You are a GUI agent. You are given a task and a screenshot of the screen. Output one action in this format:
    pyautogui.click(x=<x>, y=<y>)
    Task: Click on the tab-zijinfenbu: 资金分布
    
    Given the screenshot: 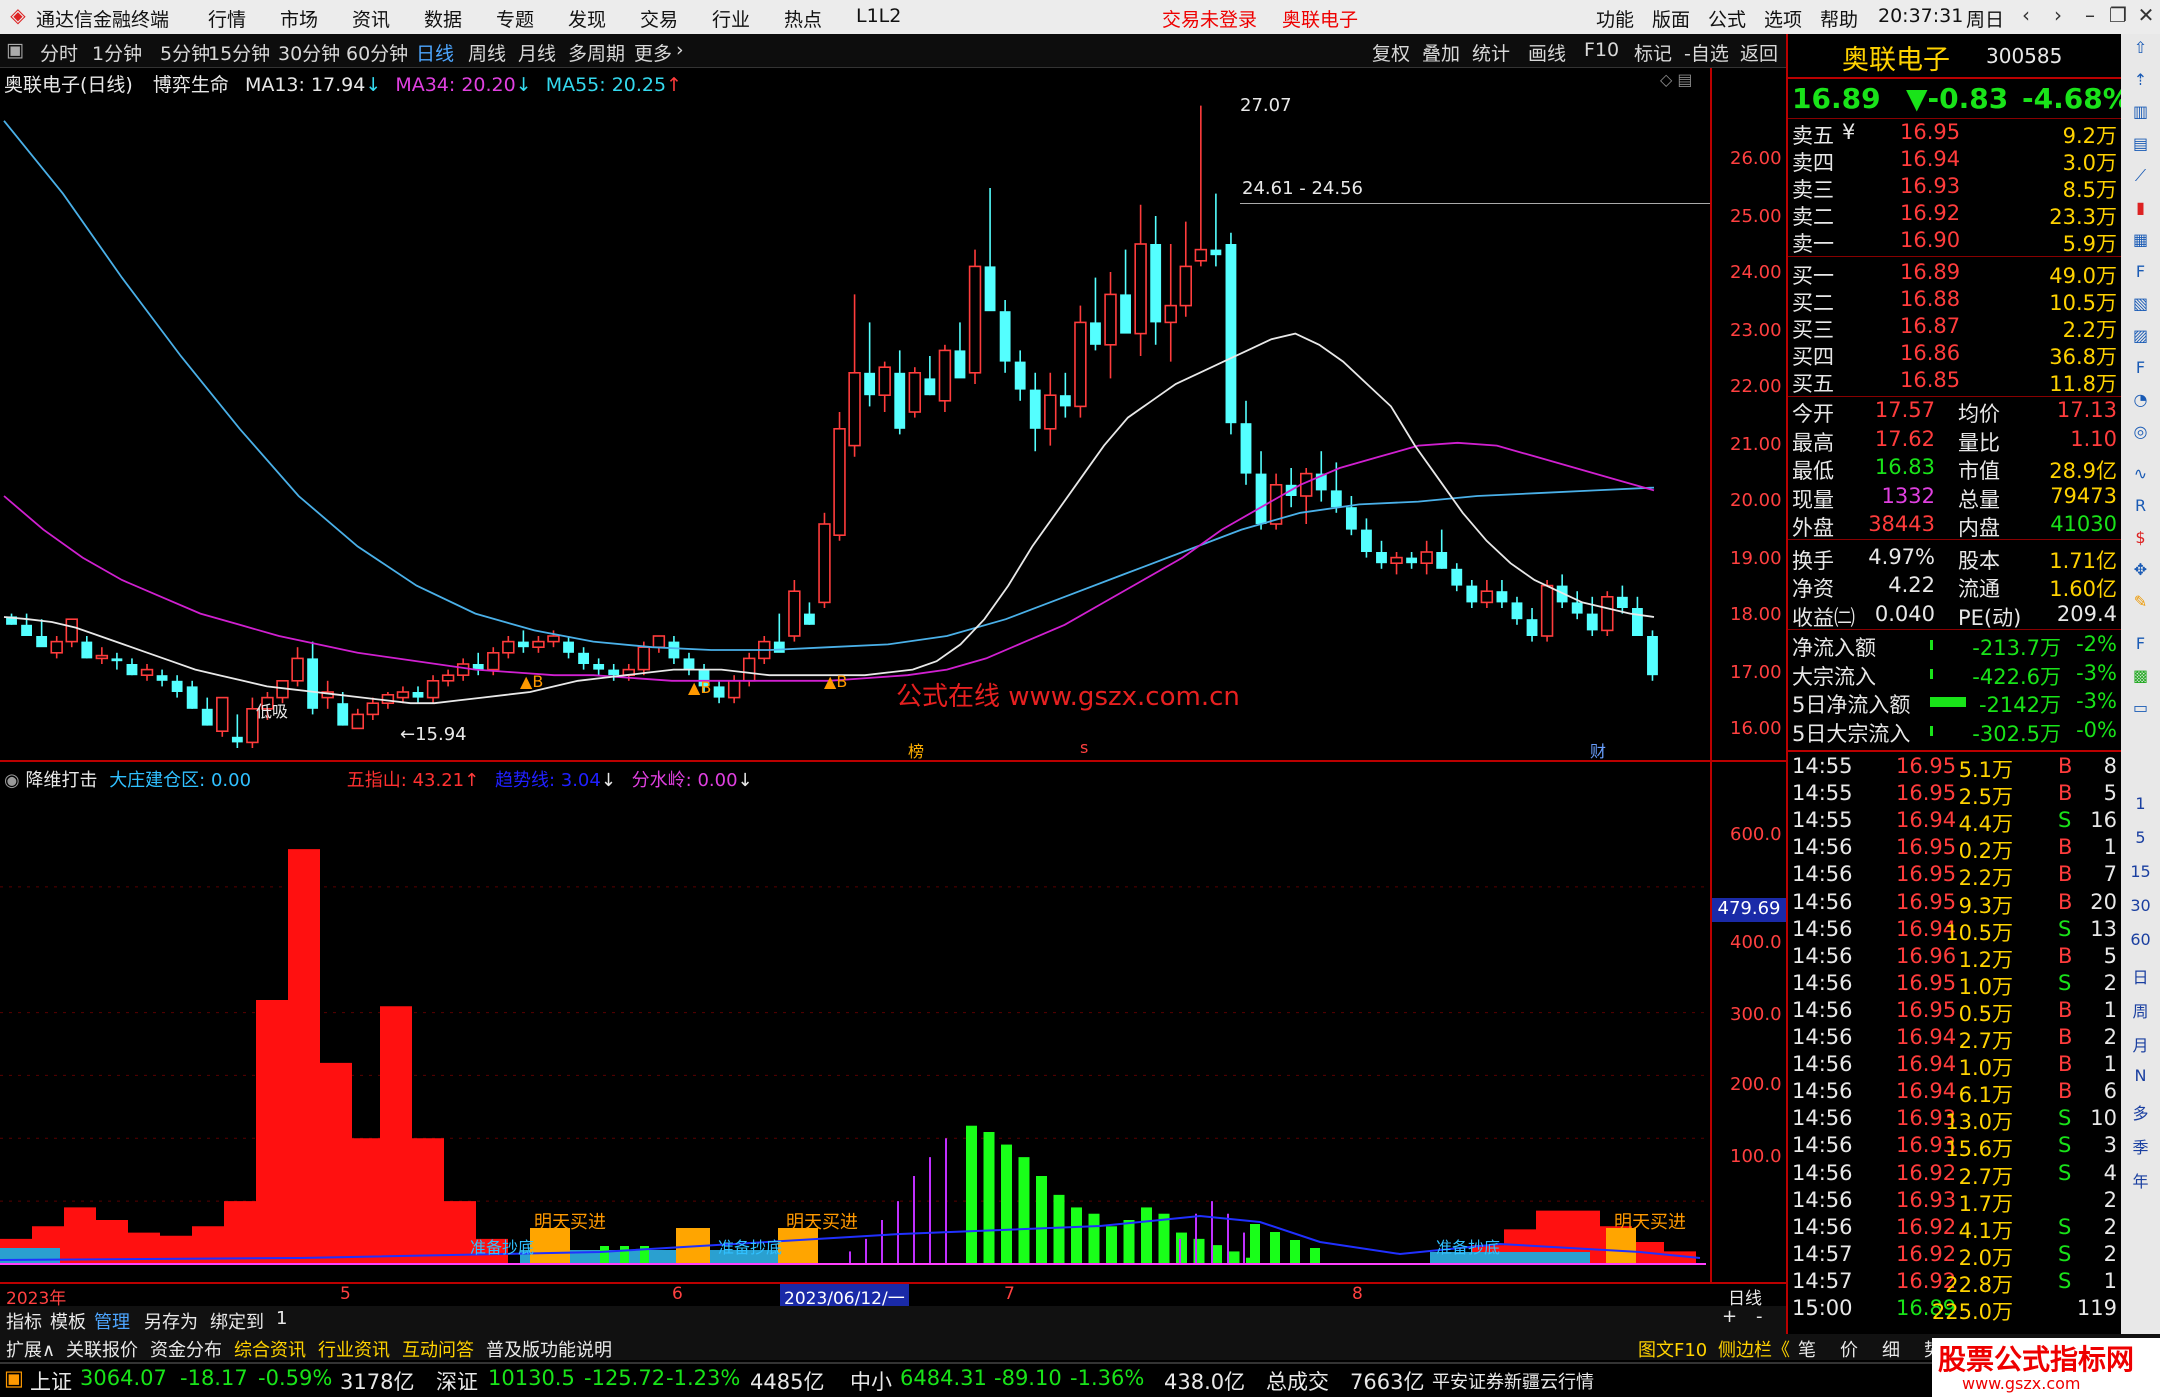 What is the action you would take?
    pyautogui.click(x=186, y=1349)
    